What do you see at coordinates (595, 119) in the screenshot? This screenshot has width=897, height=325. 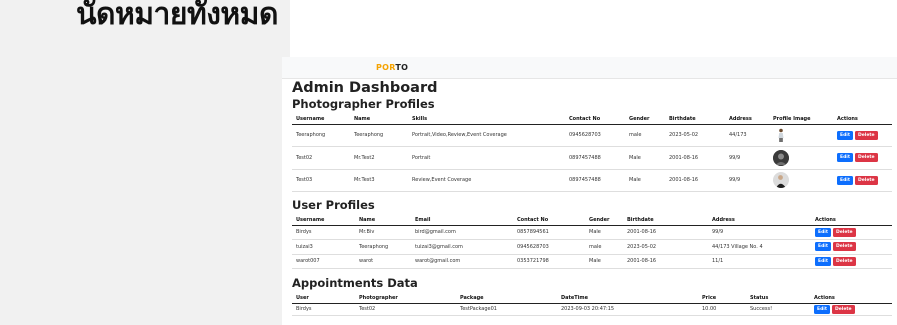 I see `column-header: Contact No` at bounding box center [595, 119].